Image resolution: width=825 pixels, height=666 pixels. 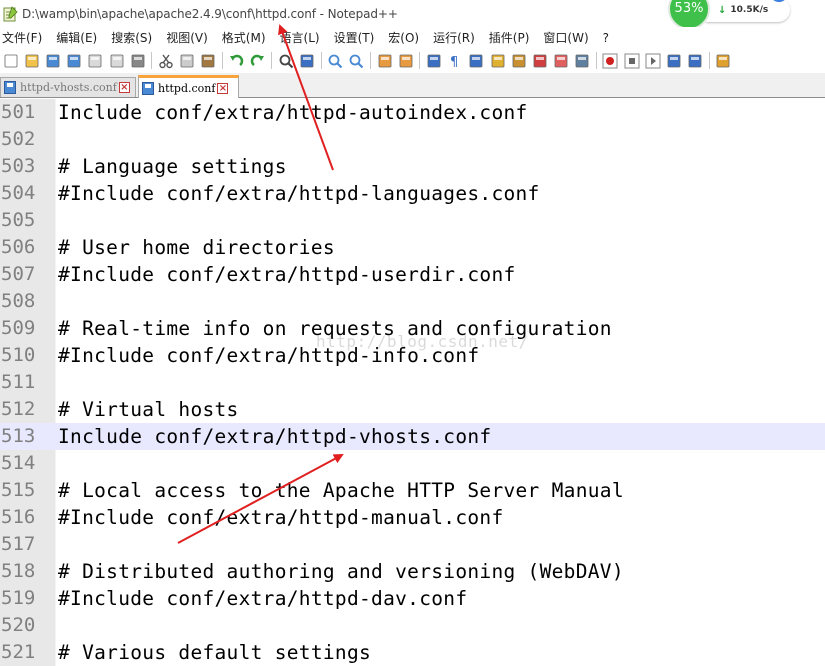 I want to click on indent-guide-icon, so click(x=476, y=61).